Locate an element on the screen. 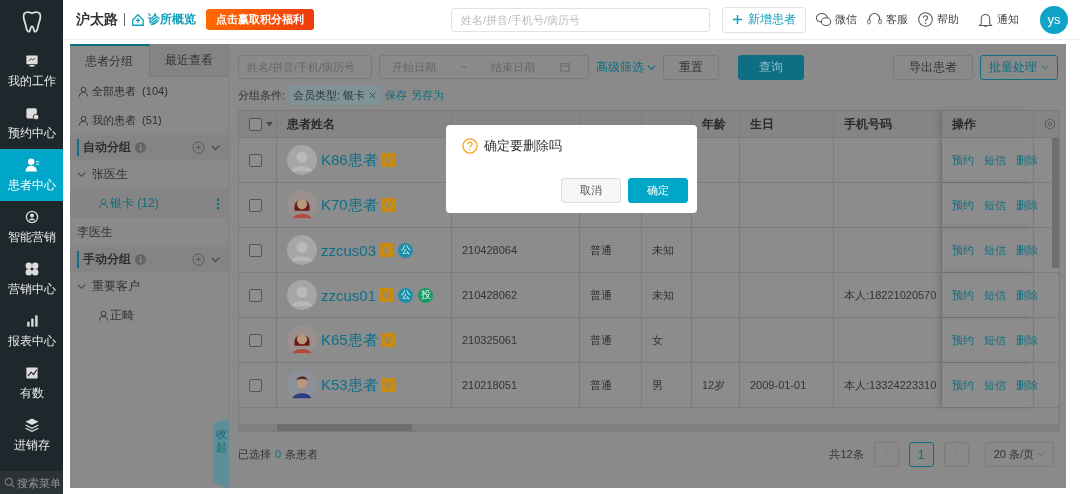 The height and width of the screenshot is (494, 1080). toolbar-link: 帮助 is located at coordinates (938, 19).